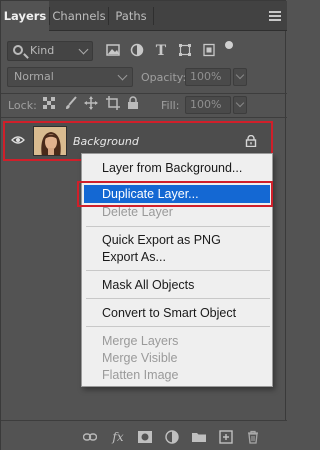 The height and width of the screenshot is (450, 320). What do you see at coordinates (209, 51) in the screenshot?
I see `smart-object-filter-icon` at bounding box center [209, 51].